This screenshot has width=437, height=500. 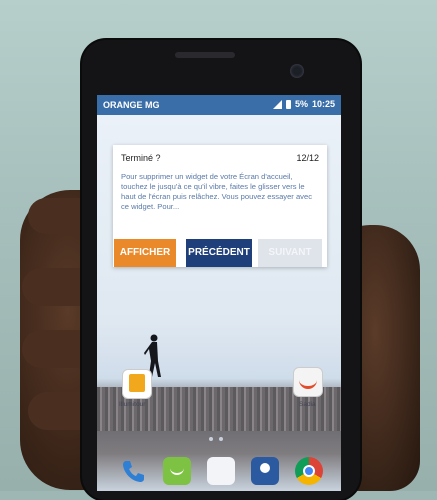 I want to click on sadia-logo-icon, so click(x=308, y=382).